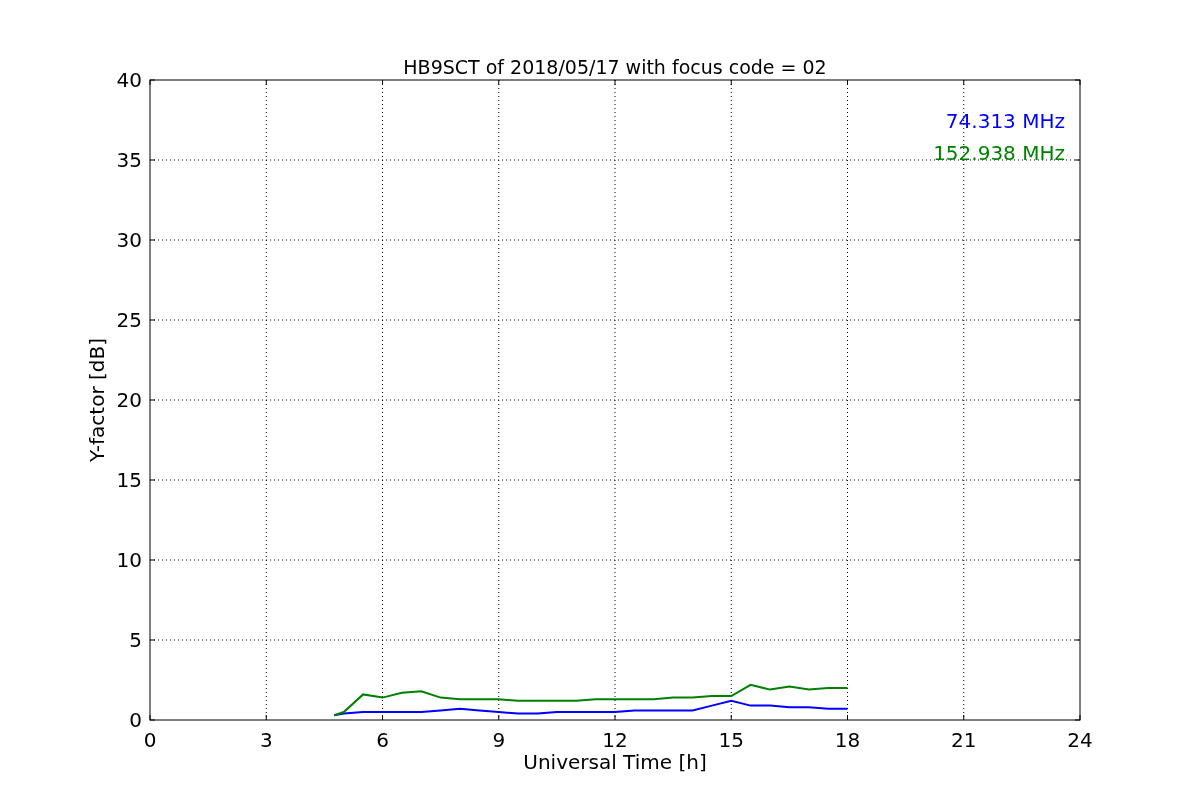  Describe the element at coordinates (129, 160) in the screenshot. I see `tick-label: 35` at that location.